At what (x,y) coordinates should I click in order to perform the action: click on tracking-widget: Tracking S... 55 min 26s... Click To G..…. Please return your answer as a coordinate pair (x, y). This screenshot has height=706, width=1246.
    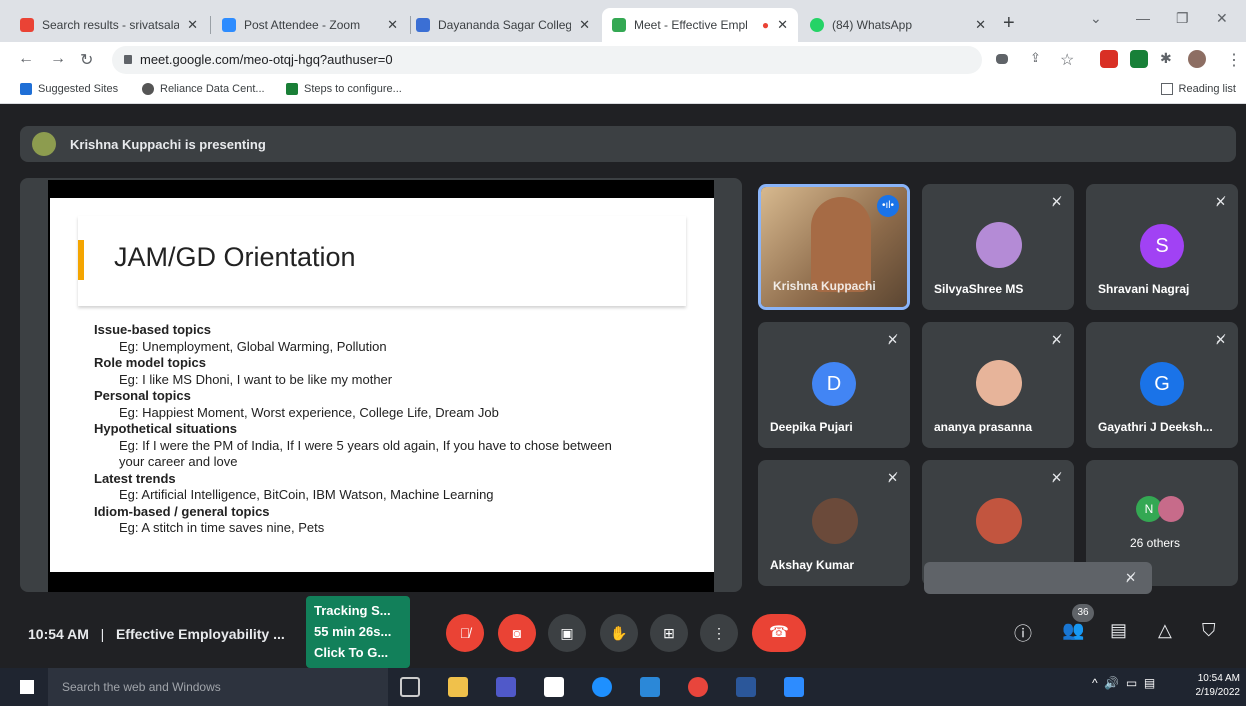
    Looking at the image, I should click on (358, 632).